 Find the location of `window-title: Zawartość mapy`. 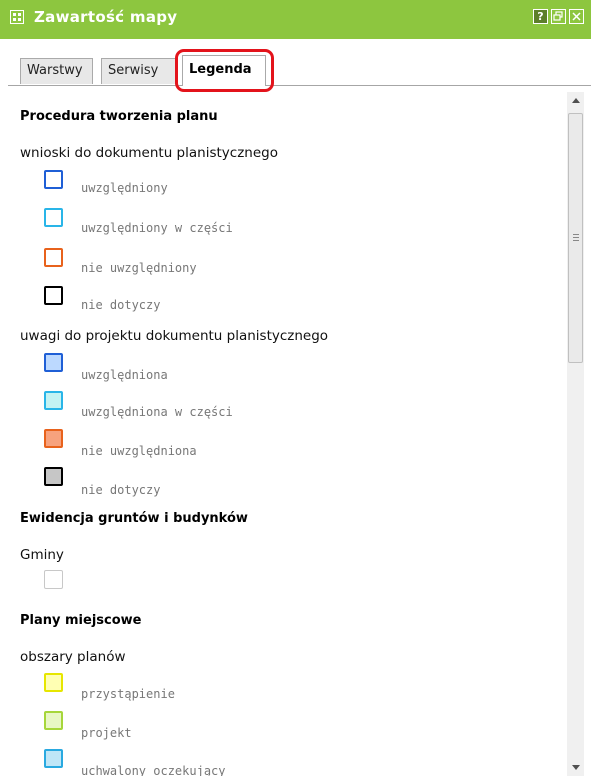

window-title: Zawartość mapy is located at coordinates (106, 17).